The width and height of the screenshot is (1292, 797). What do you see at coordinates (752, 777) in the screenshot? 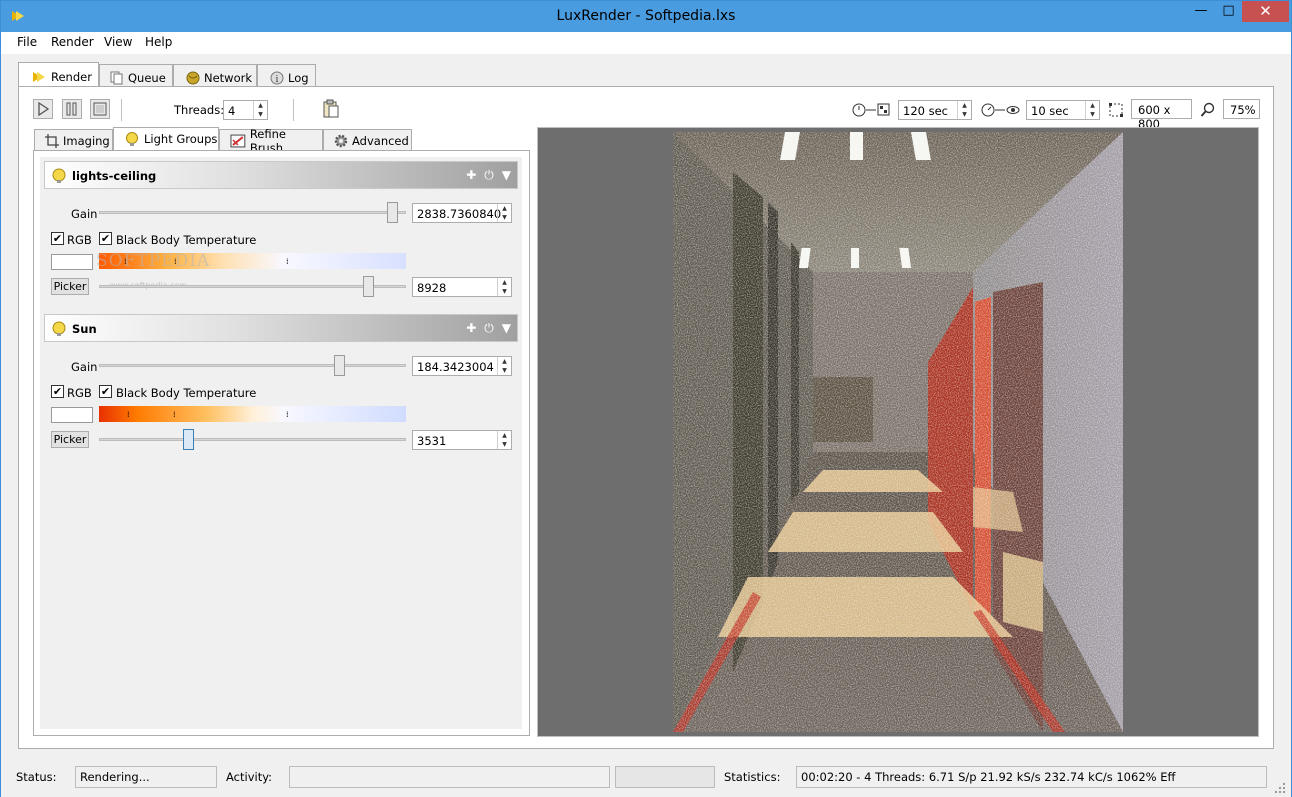
I see `statistics-label: Statistics:` at bounding box center [752, 777].